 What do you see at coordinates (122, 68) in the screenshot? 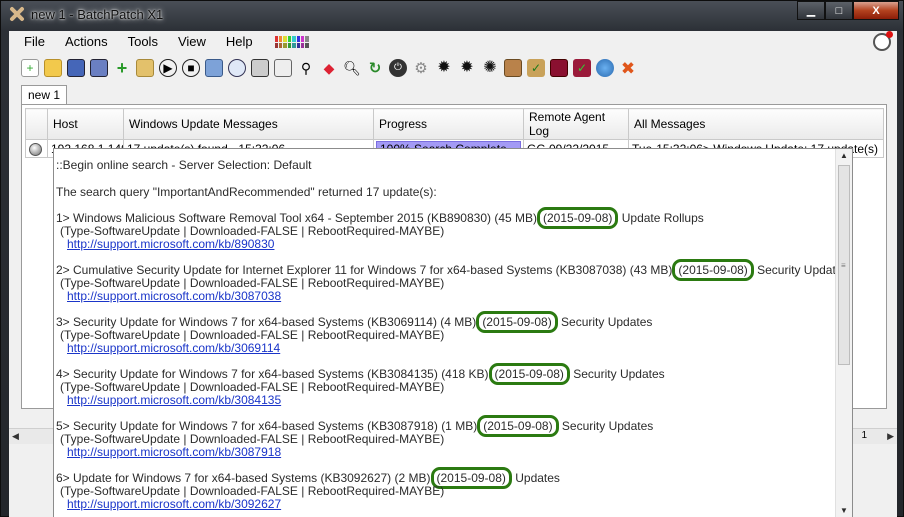
I see `add-icon: +` at bounding box center [122, 68].